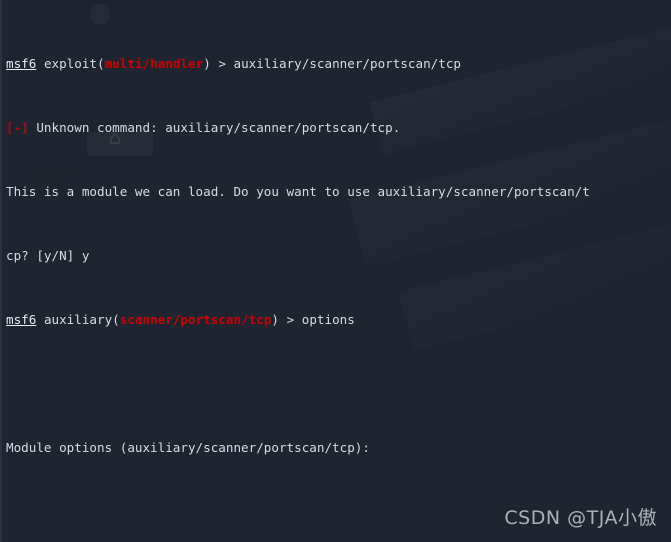  Describe the element at coordinates (313, 319) in the screenshot. I see `command-text: ) > options` at that location.